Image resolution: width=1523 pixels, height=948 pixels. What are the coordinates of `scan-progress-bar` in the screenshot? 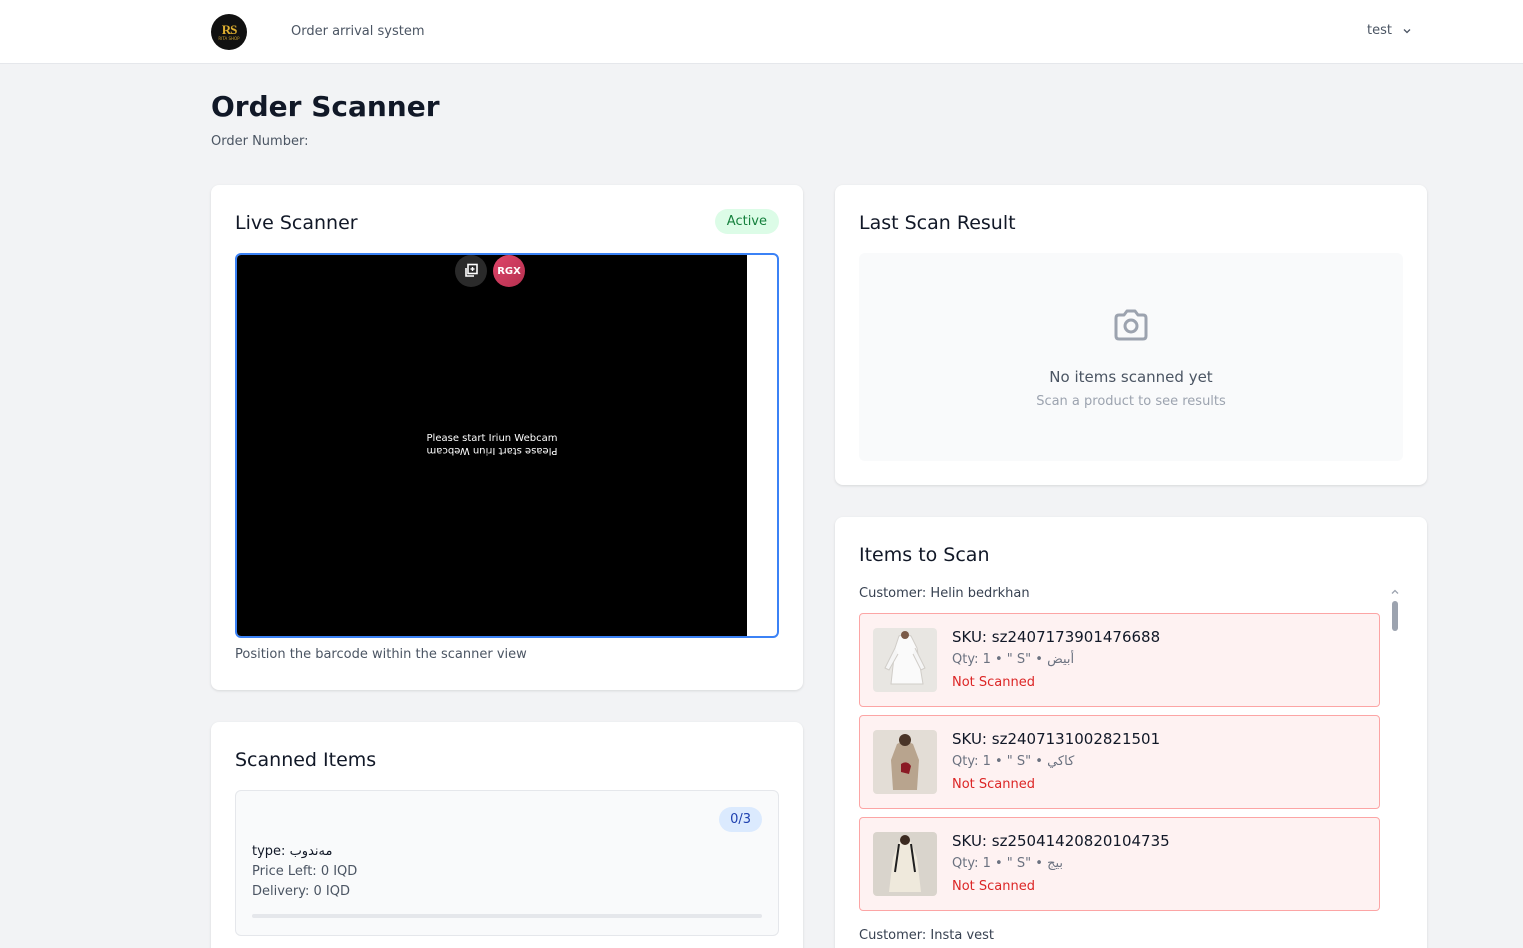 It's located at (507, 916).